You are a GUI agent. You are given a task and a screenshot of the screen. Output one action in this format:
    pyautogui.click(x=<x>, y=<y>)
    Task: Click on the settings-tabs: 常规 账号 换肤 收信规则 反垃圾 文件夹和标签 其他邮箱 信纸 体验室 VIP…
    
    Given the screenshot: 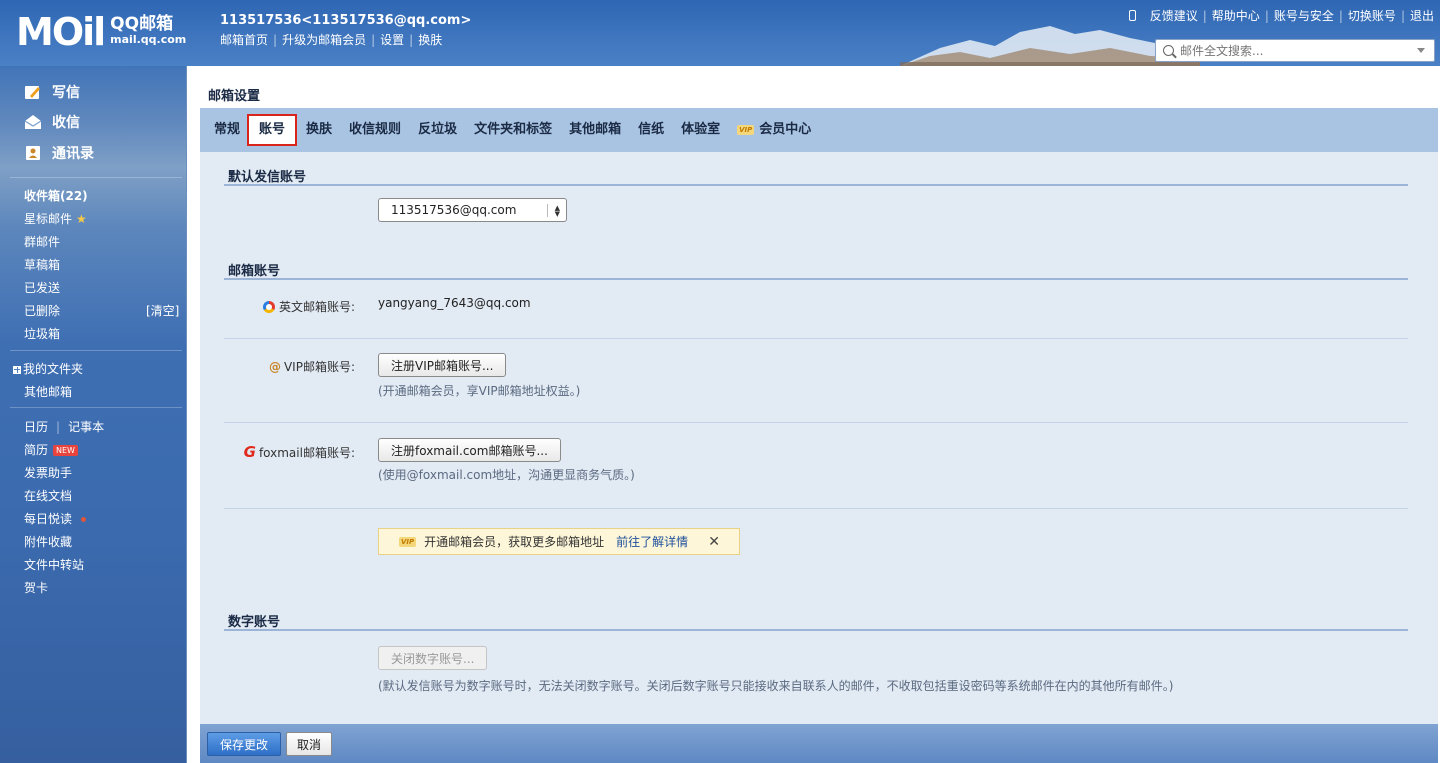 What is the action you would take?
    pyautogui.click(x=819, y=130)
    